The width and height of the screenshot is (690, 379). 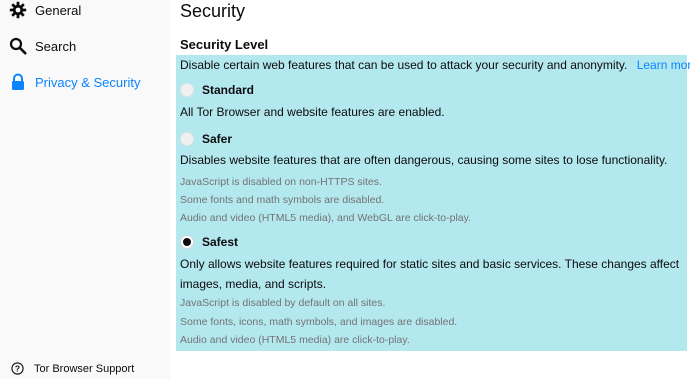 I want to click on gear-icon, so click(x=18, y=10).